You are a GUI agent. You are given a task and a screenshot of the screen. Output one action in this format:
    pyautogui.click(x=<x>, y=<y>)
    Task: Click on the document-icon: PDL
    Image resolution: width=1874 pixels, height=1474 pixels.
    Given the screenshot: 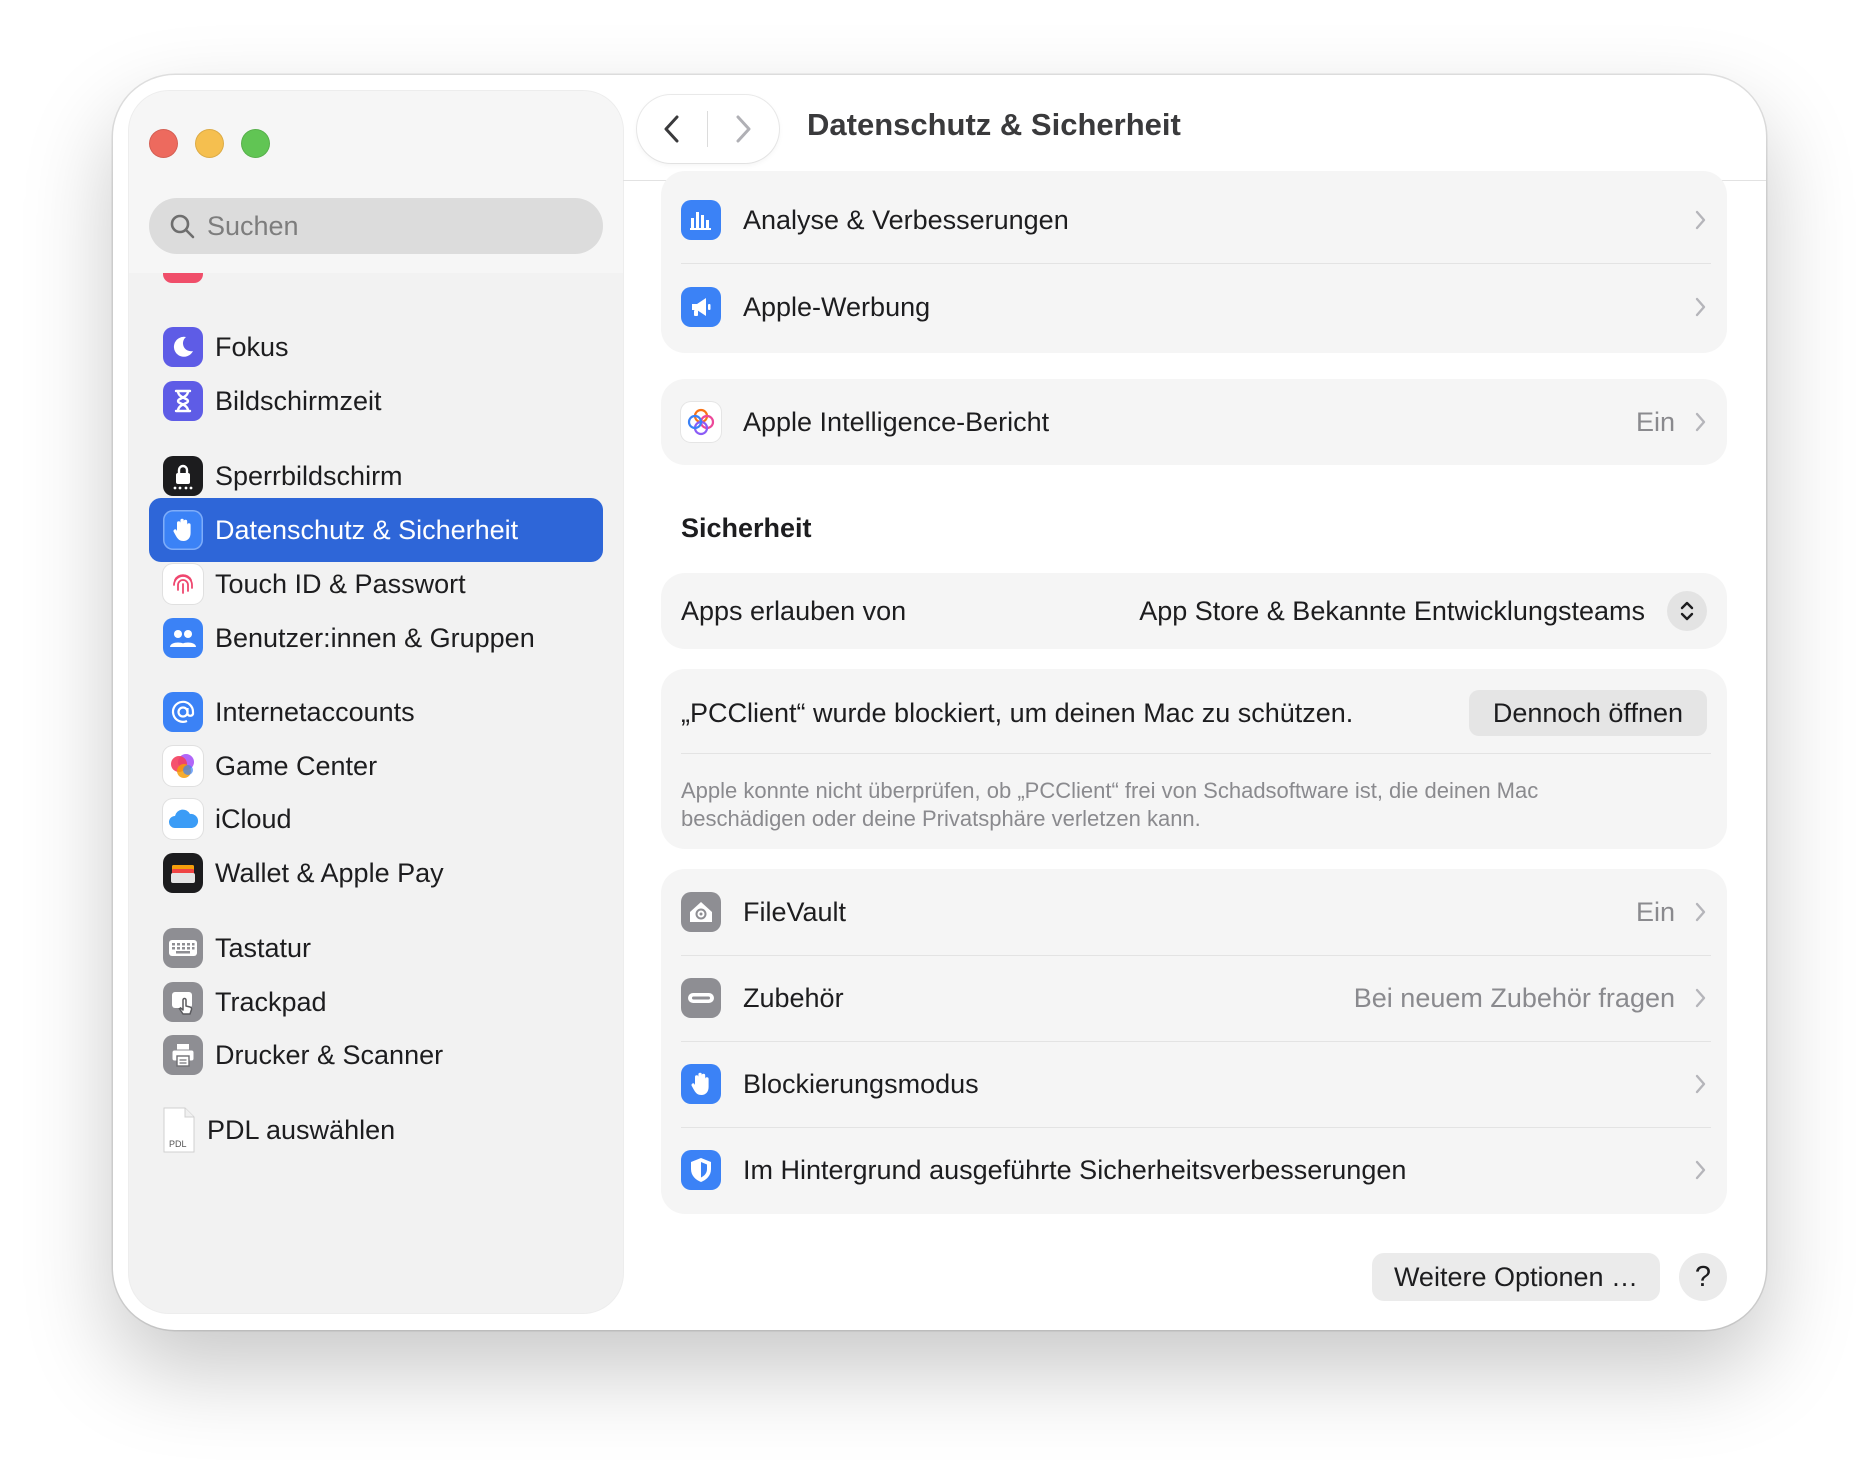 What is the action you would take?
    pyautogui.click(x=179, y=1130)
    